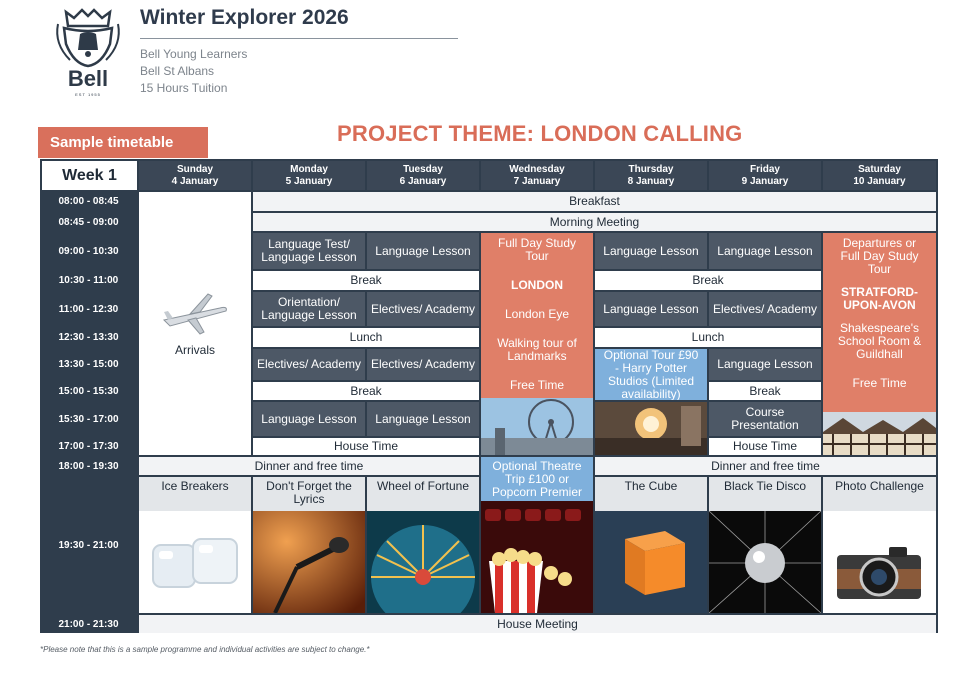 The image size is (966, 680). I want to click on week-label: Week 1, so click(89, 175).